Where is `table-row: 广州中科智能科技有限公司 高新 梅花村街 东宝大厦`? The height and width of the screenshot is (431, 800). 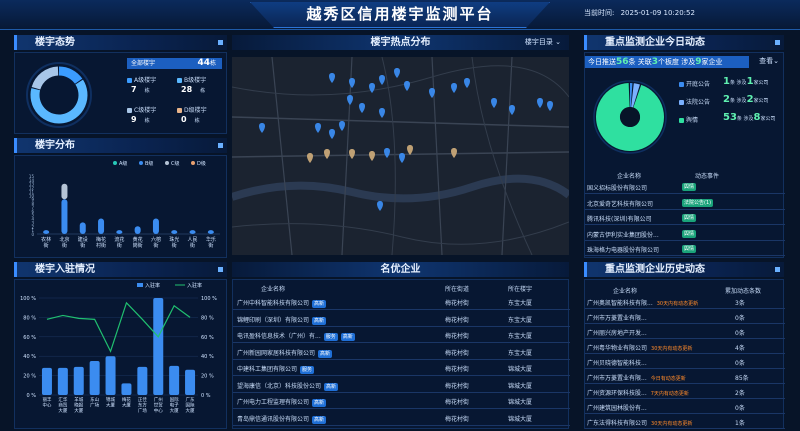 table-row: 广州中科智能科技有限公司 高新 梅花村街 东宝大厦 is located at coordinates (401, 303).